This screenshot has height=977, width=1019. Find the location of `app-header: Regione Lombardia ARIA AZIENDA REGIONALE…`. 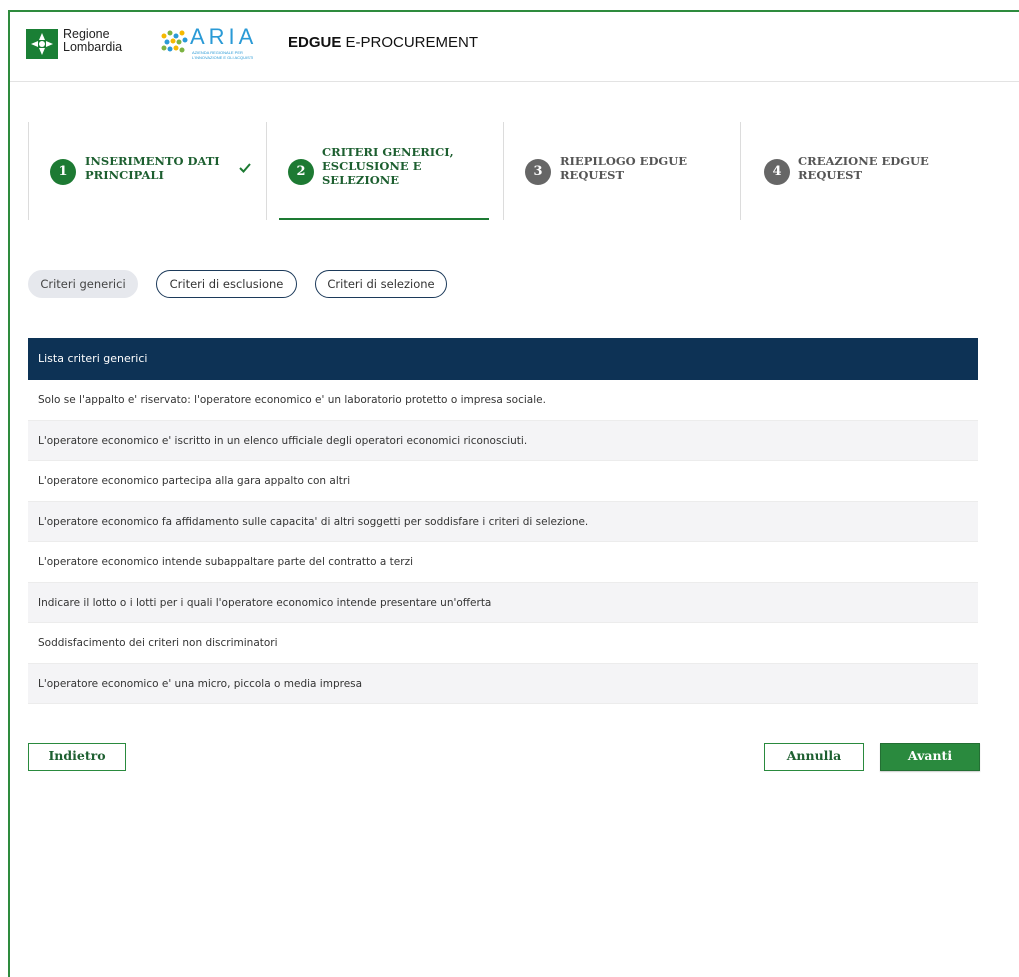

app-header: Regione Lombardia ARIA AZIENDA REGIONALE… is located at coordinates (514, 47).